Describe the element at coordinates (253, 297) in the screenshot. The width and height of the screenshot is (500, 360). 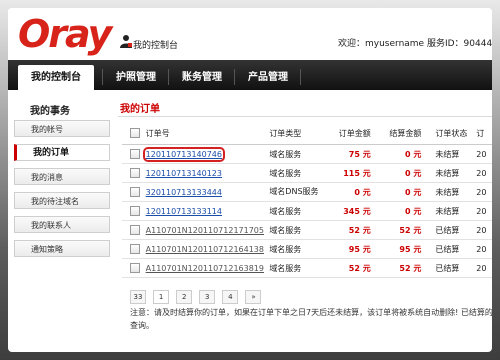
I see `next-page-button: »` at that location.